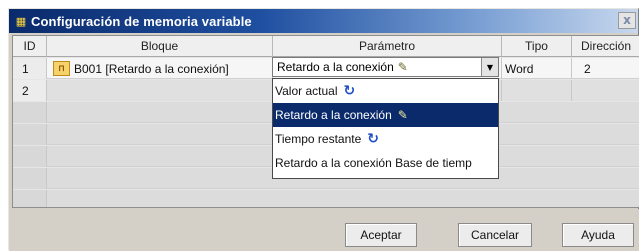 This screenshot has width=639, height=251. What do you see at coordinates (537, 46) in the screenshot?
I see `column-header-tipo: Tipo` at bounding box center [537, 46].